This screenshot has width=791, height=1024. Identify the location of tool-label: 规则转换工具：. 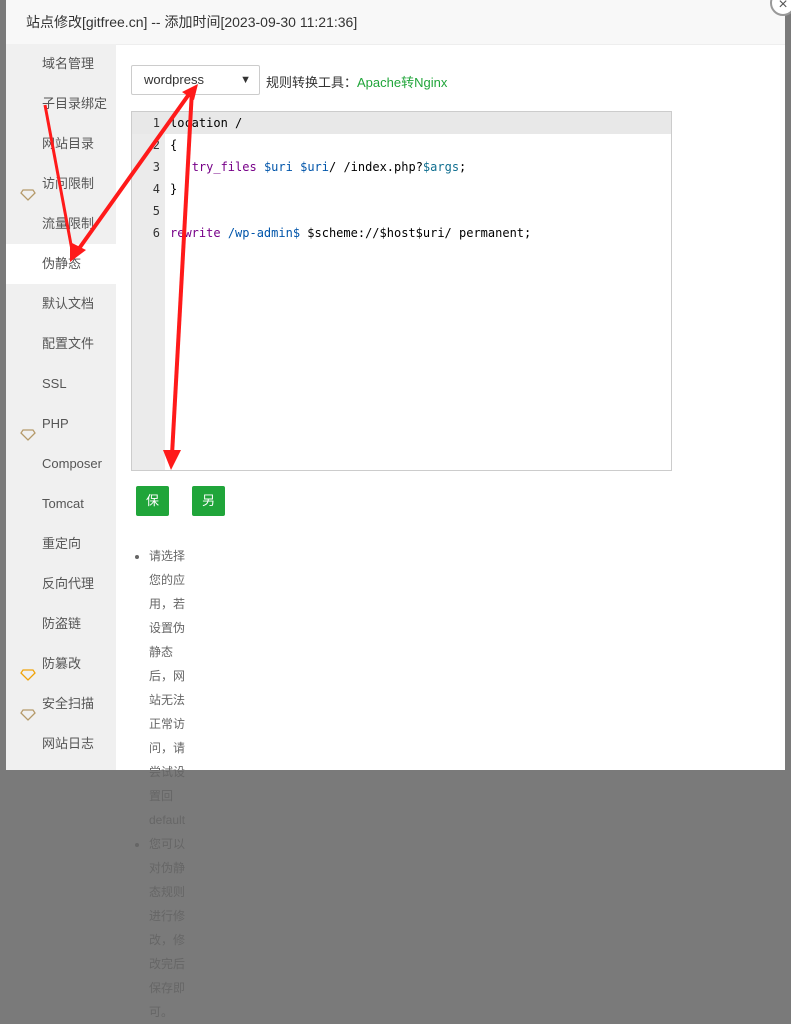
(312, 82).